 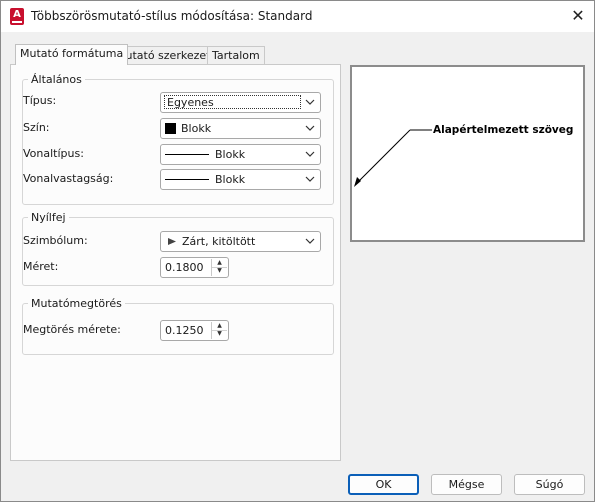 What do you see at coordinates (357, 182) in the screenshot?
I see `arrowhead-icon` at bounding box center [357, 182].